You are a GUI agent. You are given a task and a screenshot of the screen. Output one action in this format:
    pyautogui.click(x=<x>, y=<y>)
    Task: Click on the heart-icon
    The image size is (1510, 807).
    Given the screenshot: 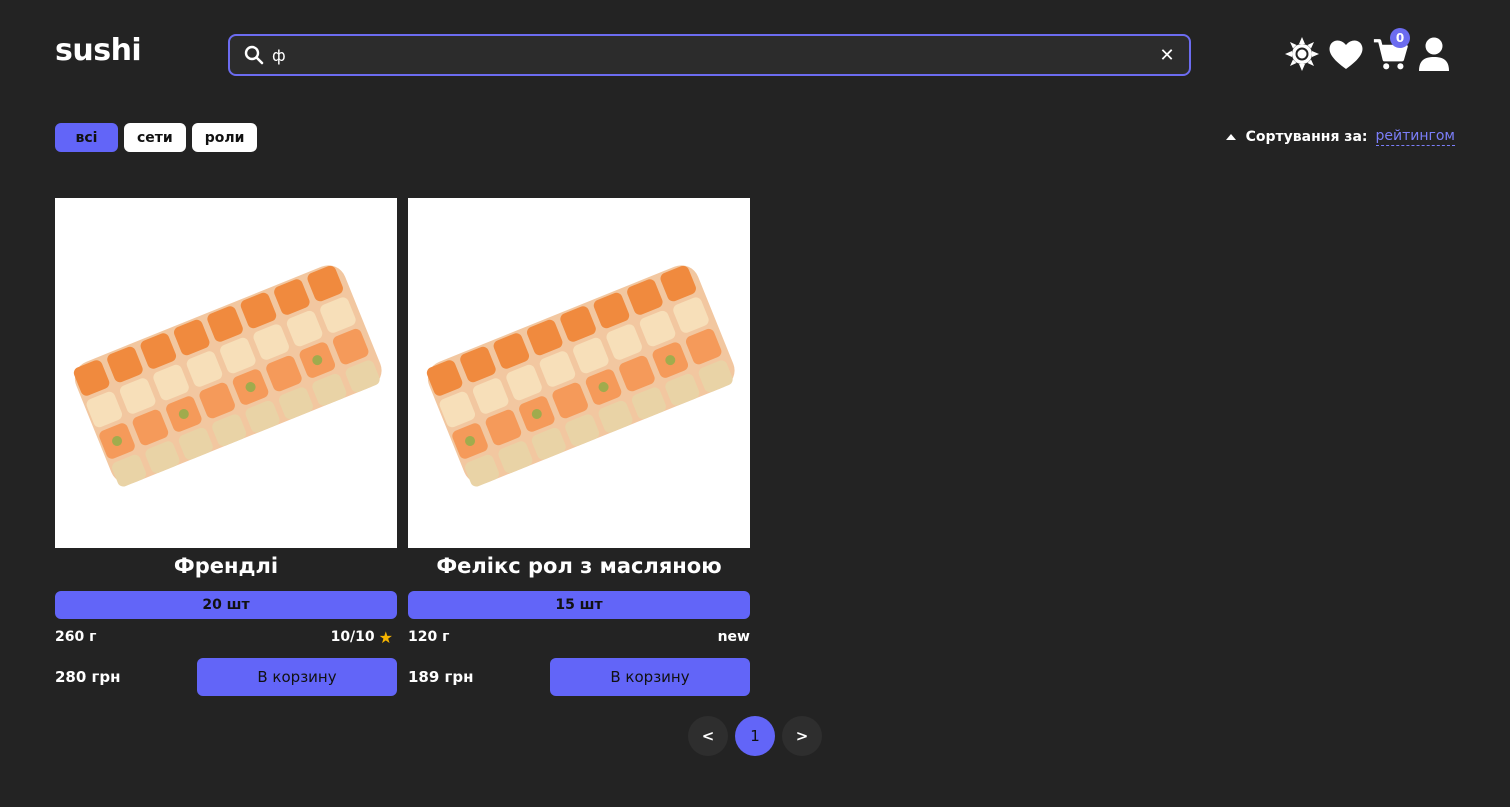 What is the action you would take?
    pyautogui.click(x=1346, y=54)
    